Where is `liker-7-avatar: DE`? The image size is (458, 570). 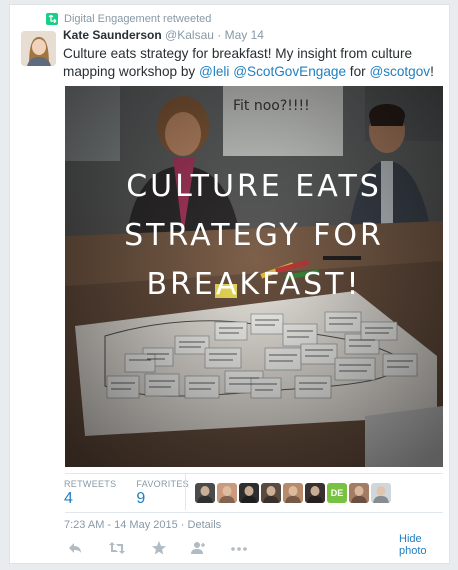 liker-7-avatar: DE is located at coordinates (337, 493).